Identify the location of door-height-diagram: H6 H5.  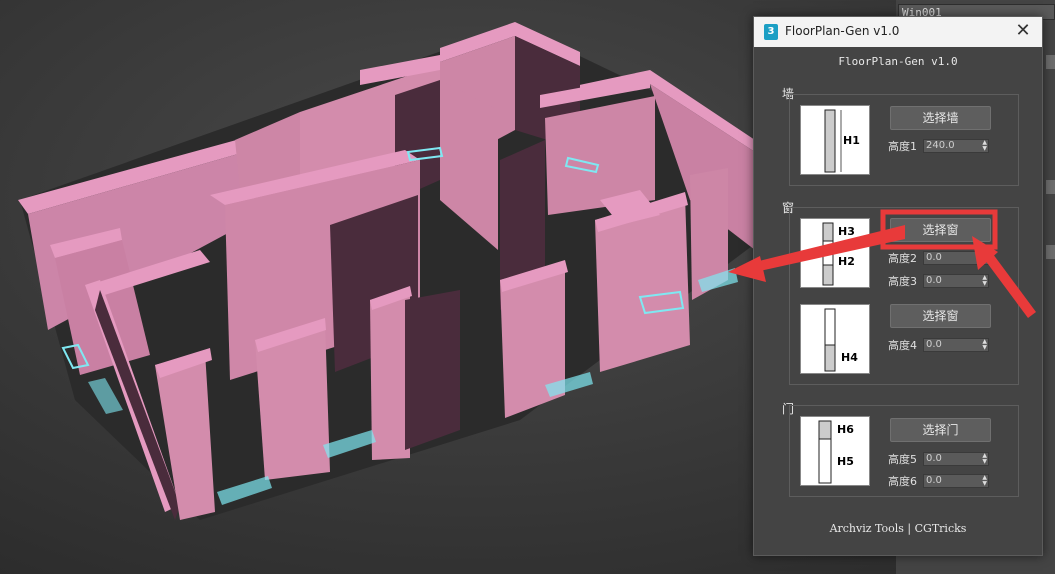
(835, 451).